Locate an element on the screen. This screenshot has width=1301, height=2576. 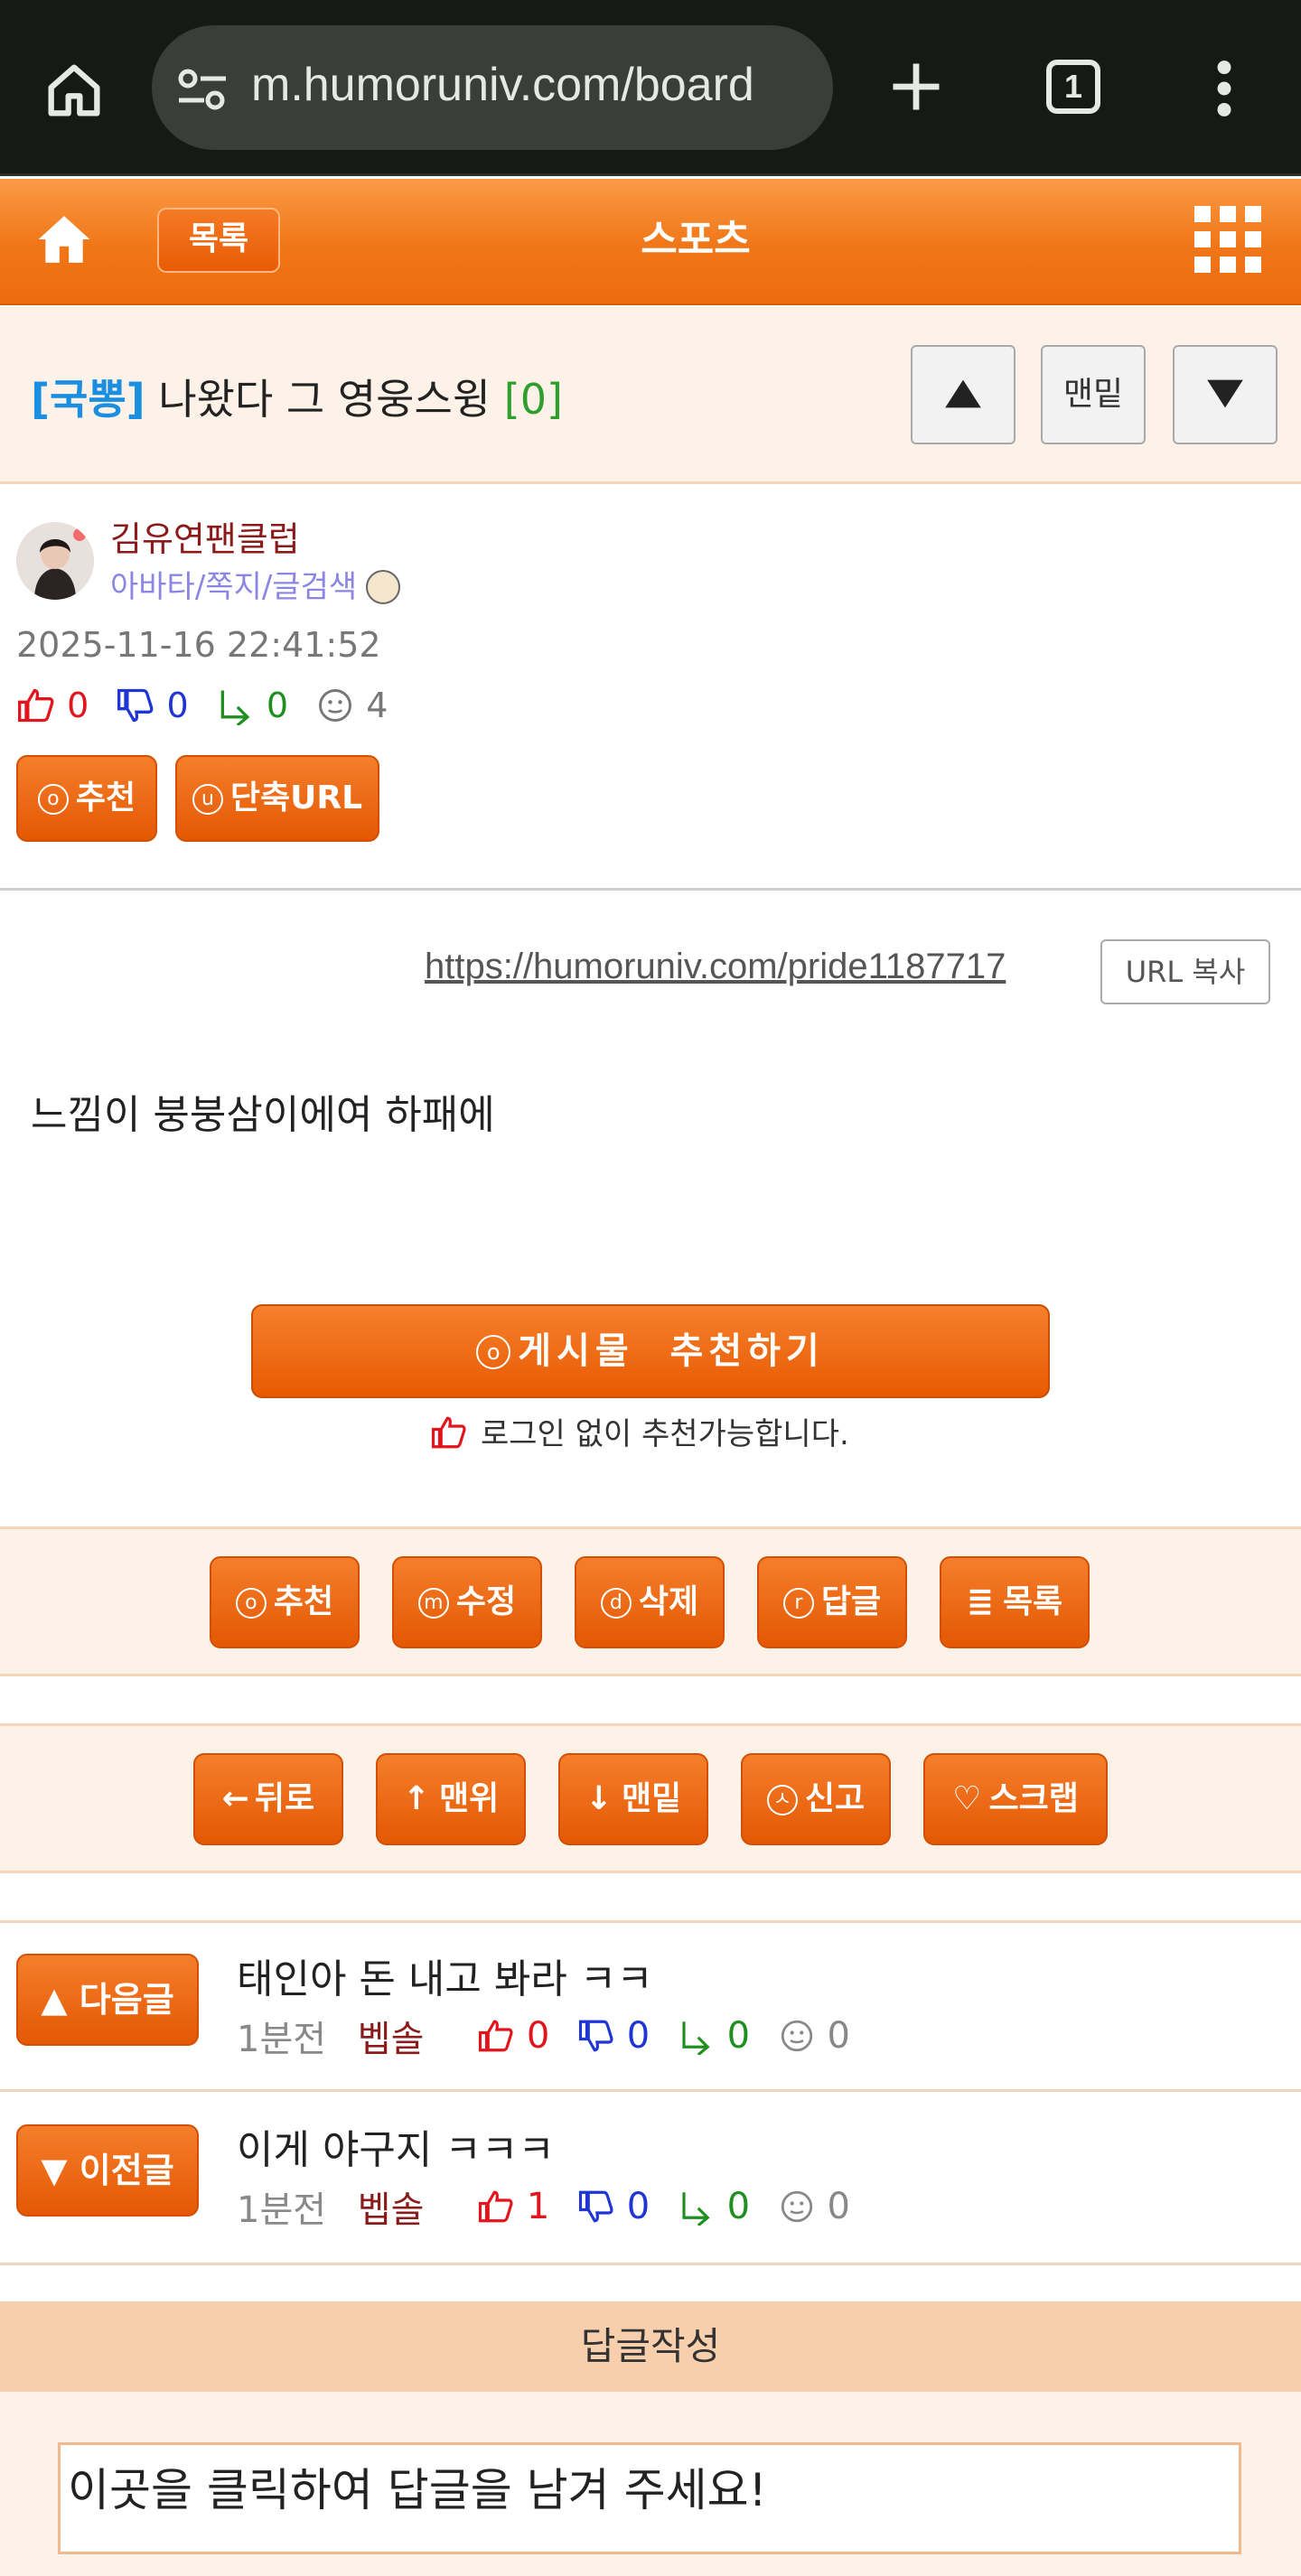
url-copy-button: URL 복사 is located at coordinates (1185, 971).